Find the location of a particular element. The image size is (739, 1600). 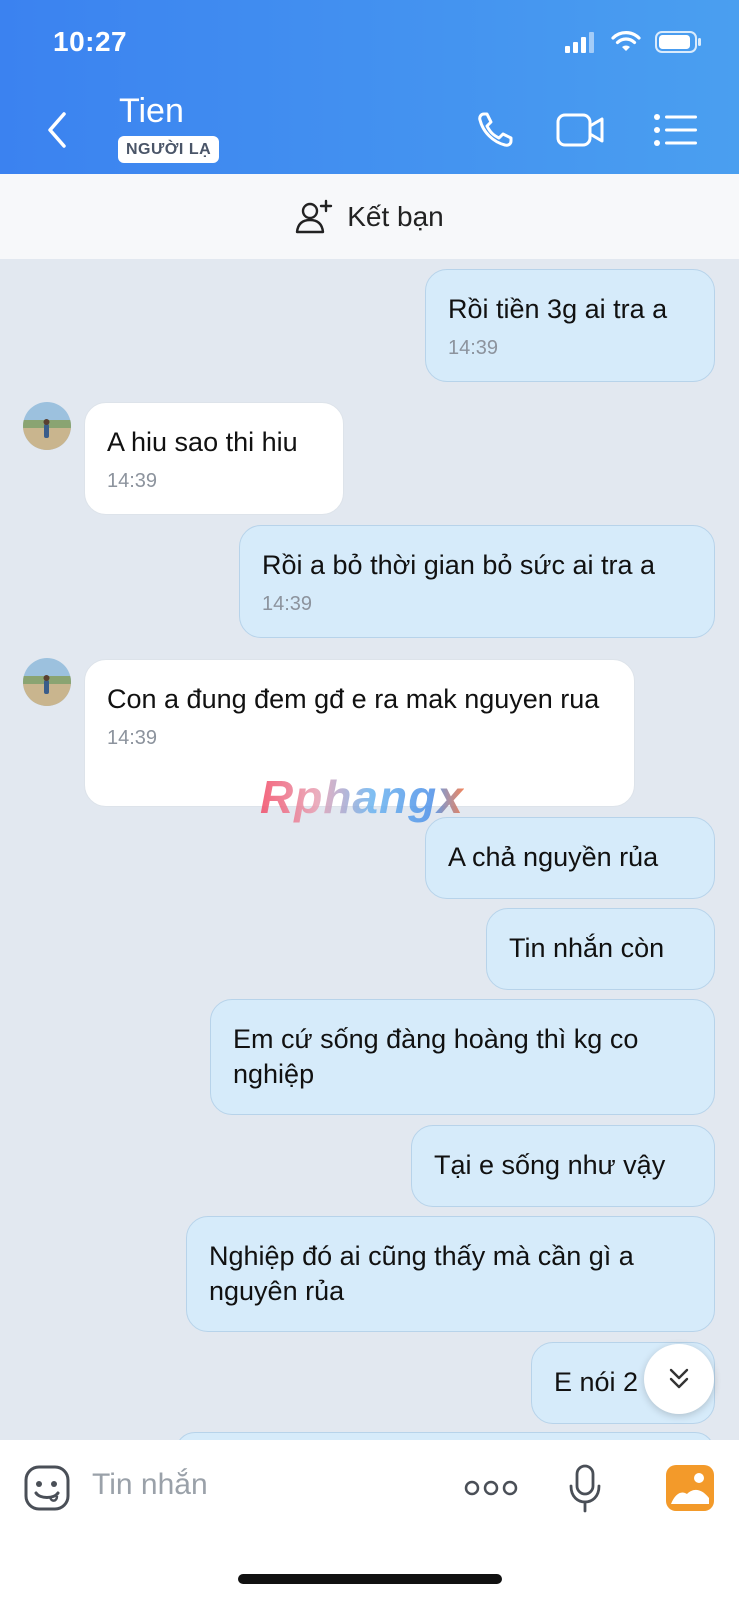

chat-header: 10:27 Tien NGƯỜI LẠ is located at coordinates (369, 87).